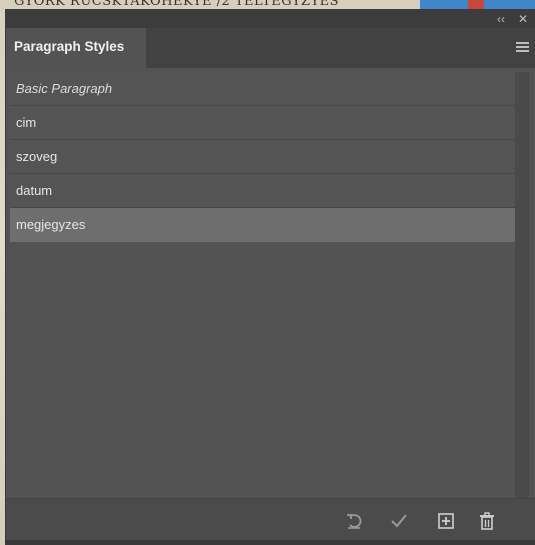 The width and height of the screenshot is (535, 545). I want to click on hamburger-menu-icon, so click(522, 47).